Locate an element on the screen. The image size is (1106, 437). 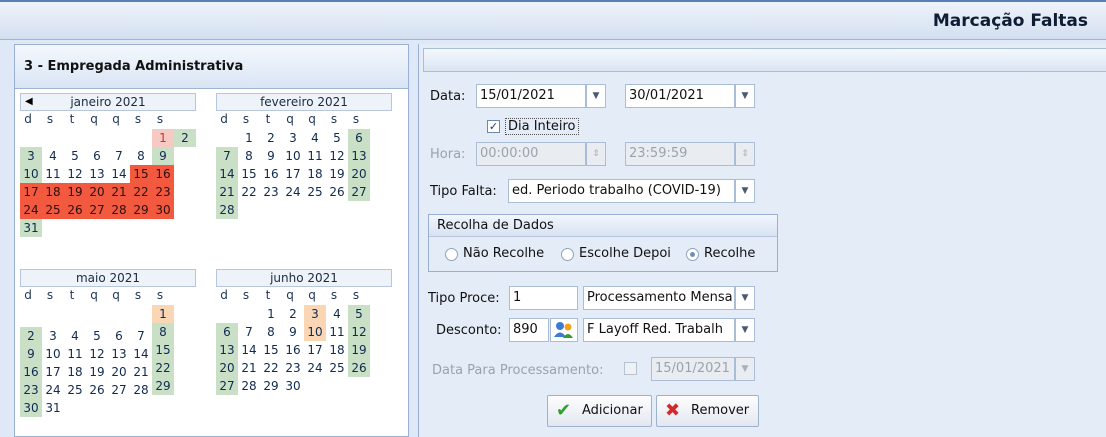
tipo-proce-code-field: 1 is located at coordinates (543, 298).